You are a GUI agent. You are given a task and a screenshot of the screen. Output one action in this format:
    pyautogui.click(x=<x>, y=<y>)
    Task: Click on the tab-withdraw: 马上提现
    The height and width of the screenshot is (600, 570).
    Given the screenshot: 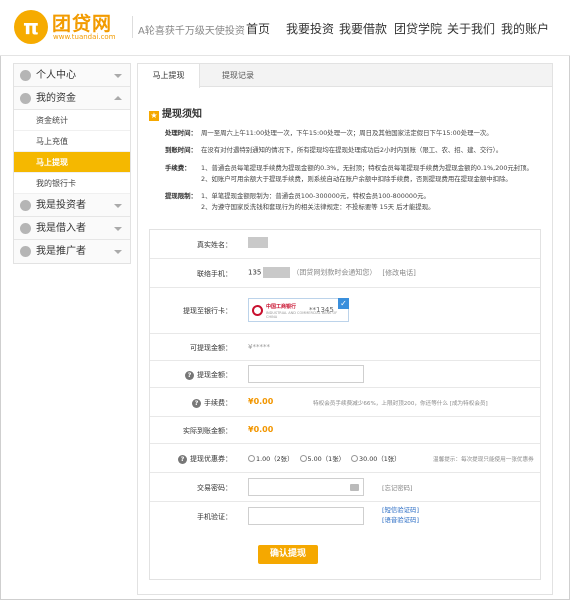 What is the action you would take?
    pyautogui.click(x=169, y=76)
    